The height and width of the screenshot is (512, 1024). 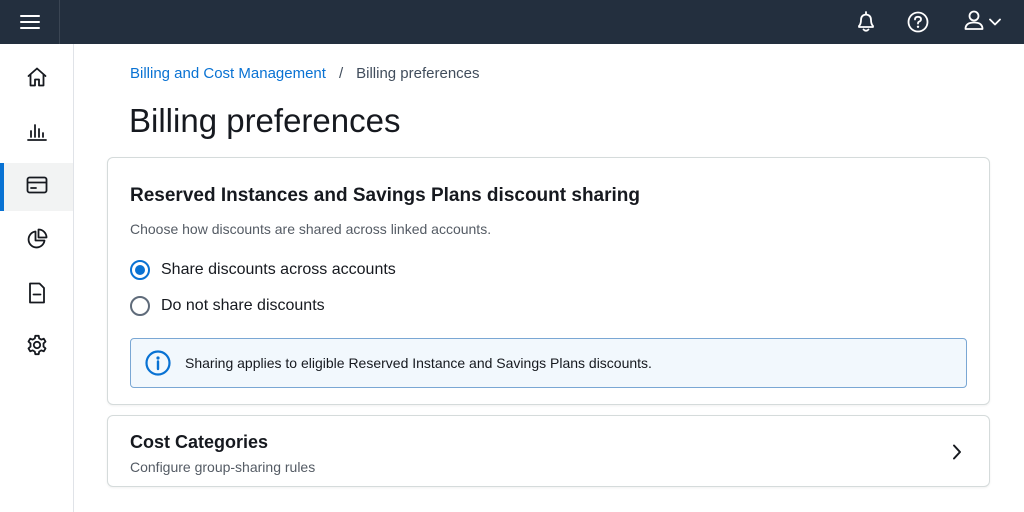 What do you see at coordinates (223, 467) in the screenshot?
I see `cost-categories-description: Configure group-sharing rules` at bounding box center [223, 467].